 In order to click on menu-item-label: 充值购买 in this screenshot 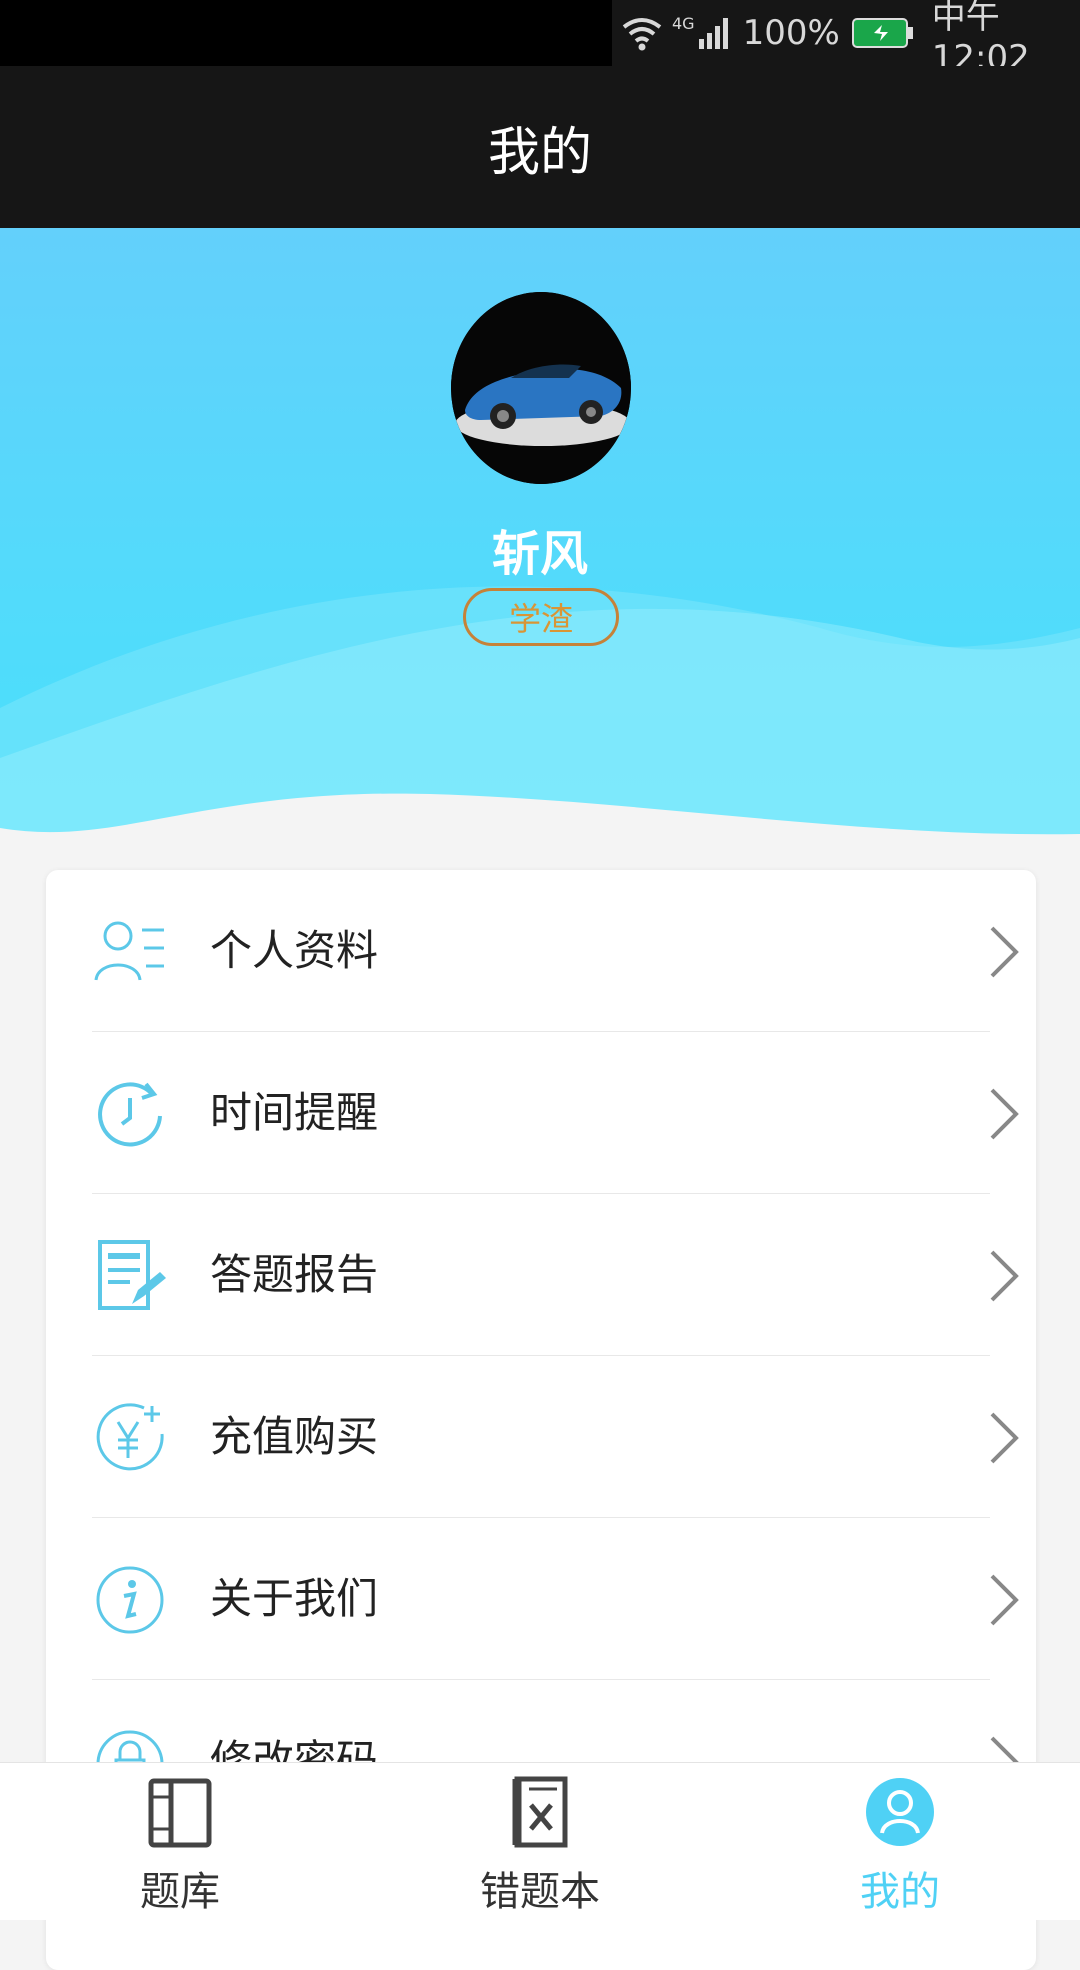, I will do `click(294, 1436)`.